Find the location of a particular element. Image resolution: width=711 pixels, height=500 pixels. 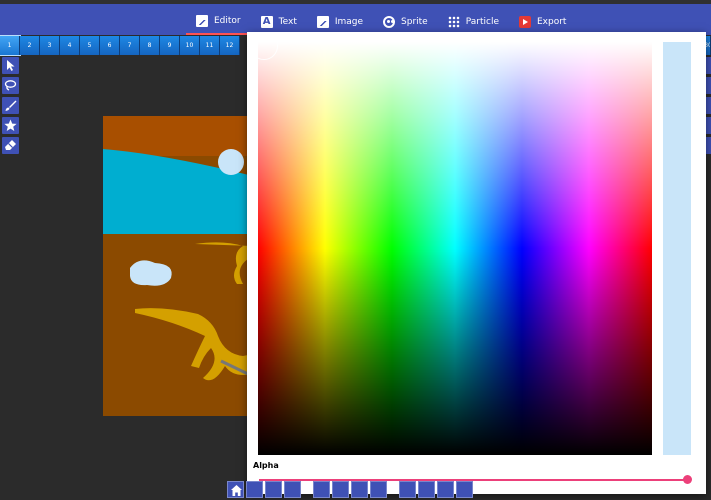

tab-particle: Particle is located at coordinates (473, 21).